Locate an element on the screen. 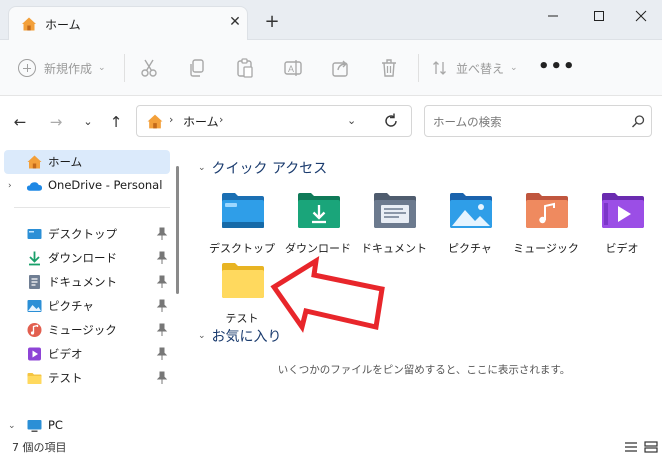  red-arrow-annotation is located at coordinates (327, 294).